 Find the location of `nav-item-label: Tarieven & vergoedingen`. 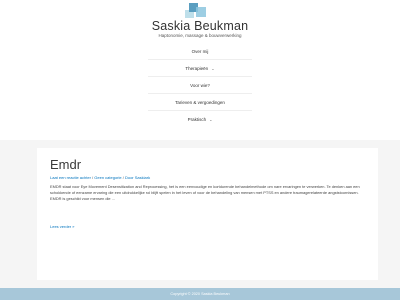

nav-item-label: Tarieven & vergoedingen is located at coordinates (200, 102).